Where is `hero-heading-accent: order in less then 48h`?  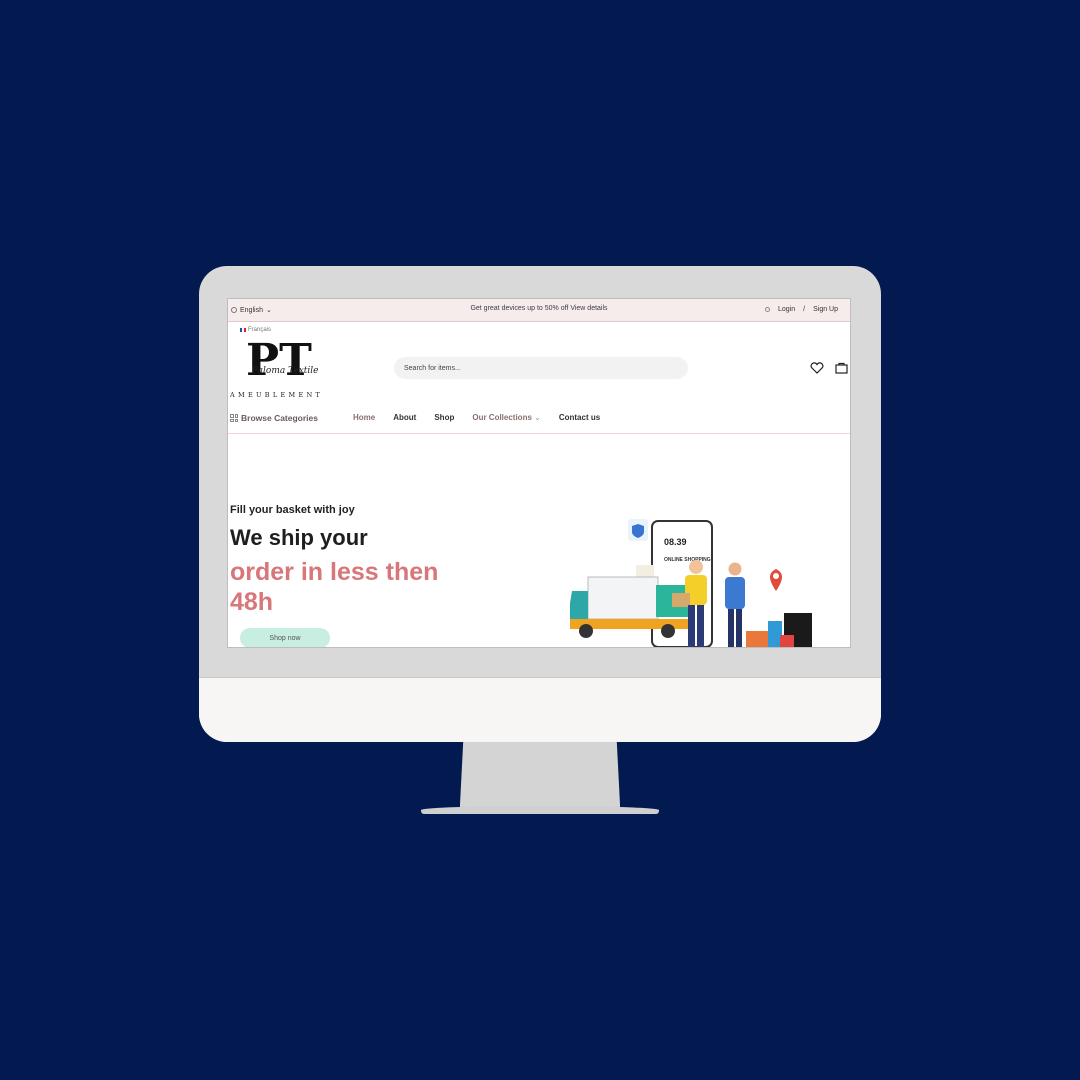 hero-heading-accent: order in less then 48h is located at coordinates (334, 587).